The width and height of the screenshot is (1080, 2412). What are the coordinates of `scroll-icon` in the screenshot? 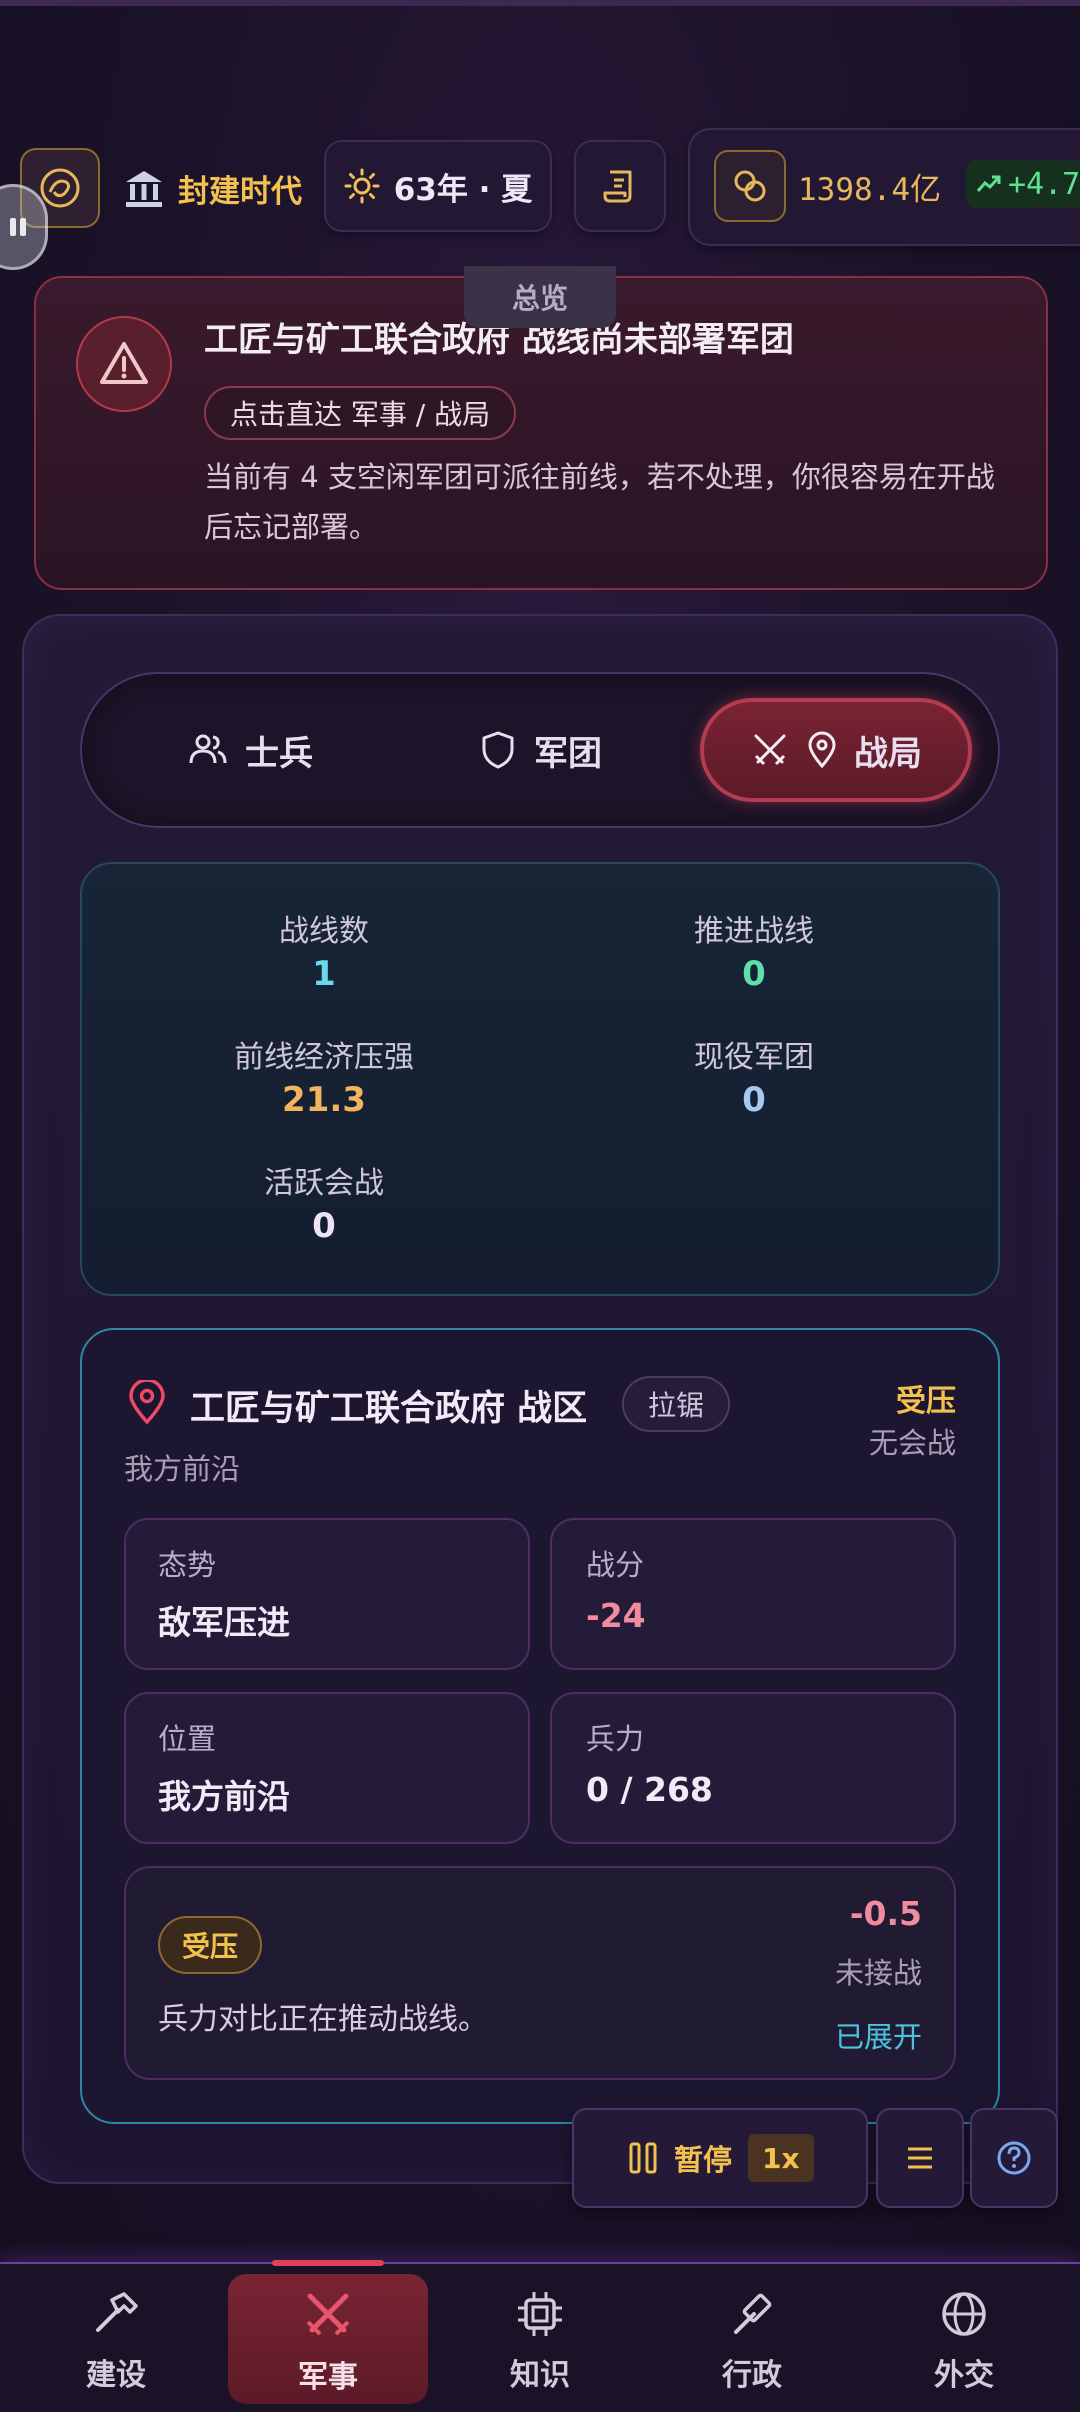 It's located at (617, 186).